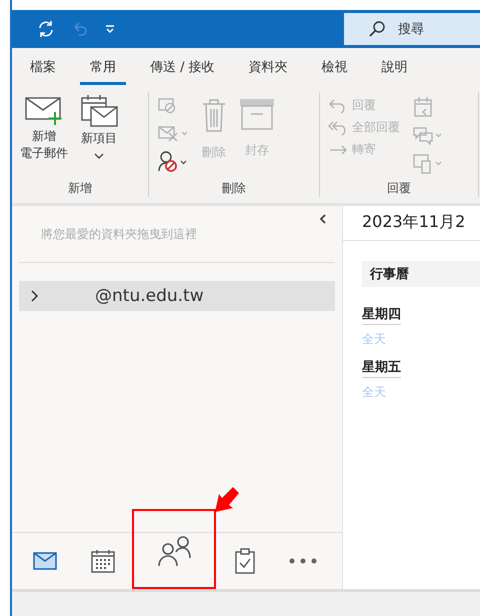 The height and width of the screenshot is (616, 480). I want to click on collapse-chevron-icon, so click(323, 219).